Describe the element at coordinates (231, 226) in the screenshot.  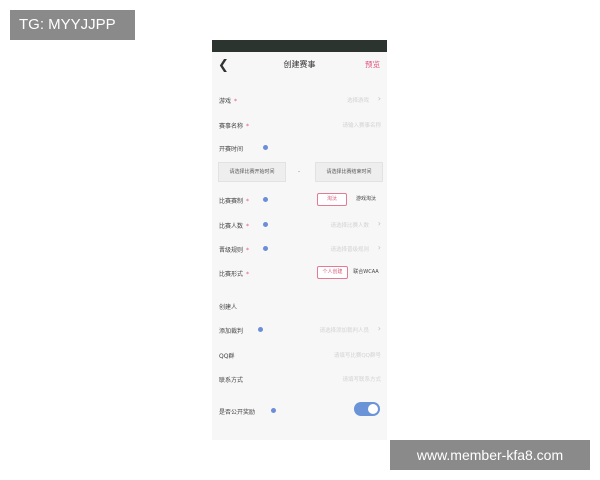
I see `count-label: 比赛人数` at that location.